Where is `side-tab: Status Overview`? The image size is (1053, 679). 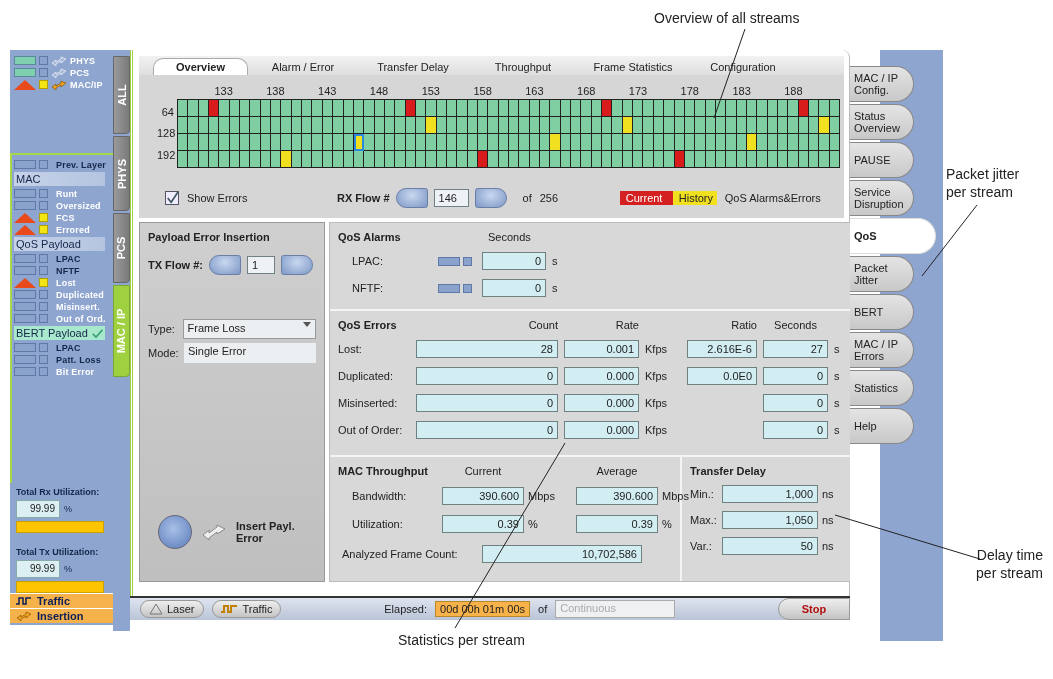 side-tab: Status Overview is located at coordinates (882, 122).